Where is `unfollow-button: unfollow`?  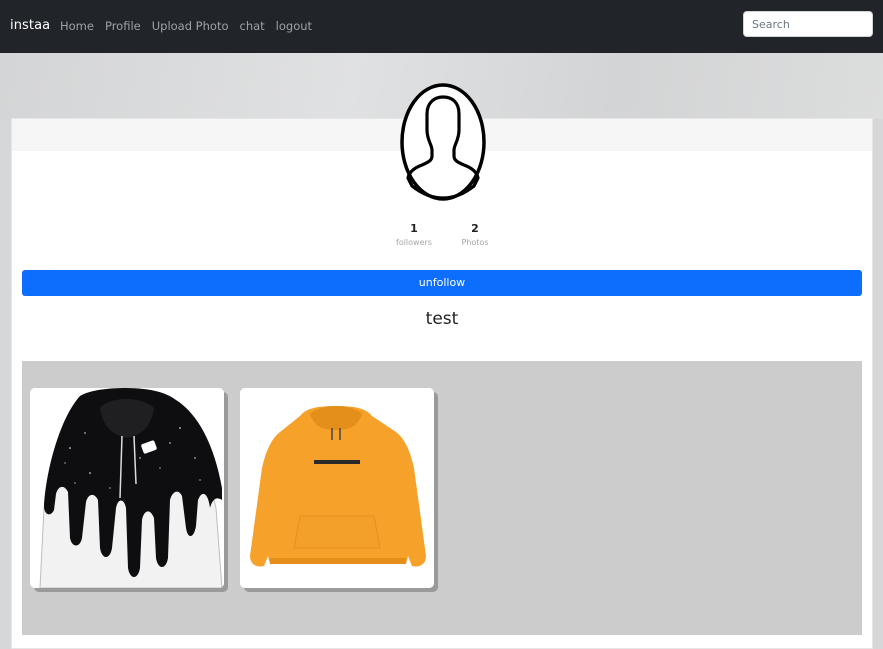
unfollow-button: unfollow is located at coordinates (442, 283).